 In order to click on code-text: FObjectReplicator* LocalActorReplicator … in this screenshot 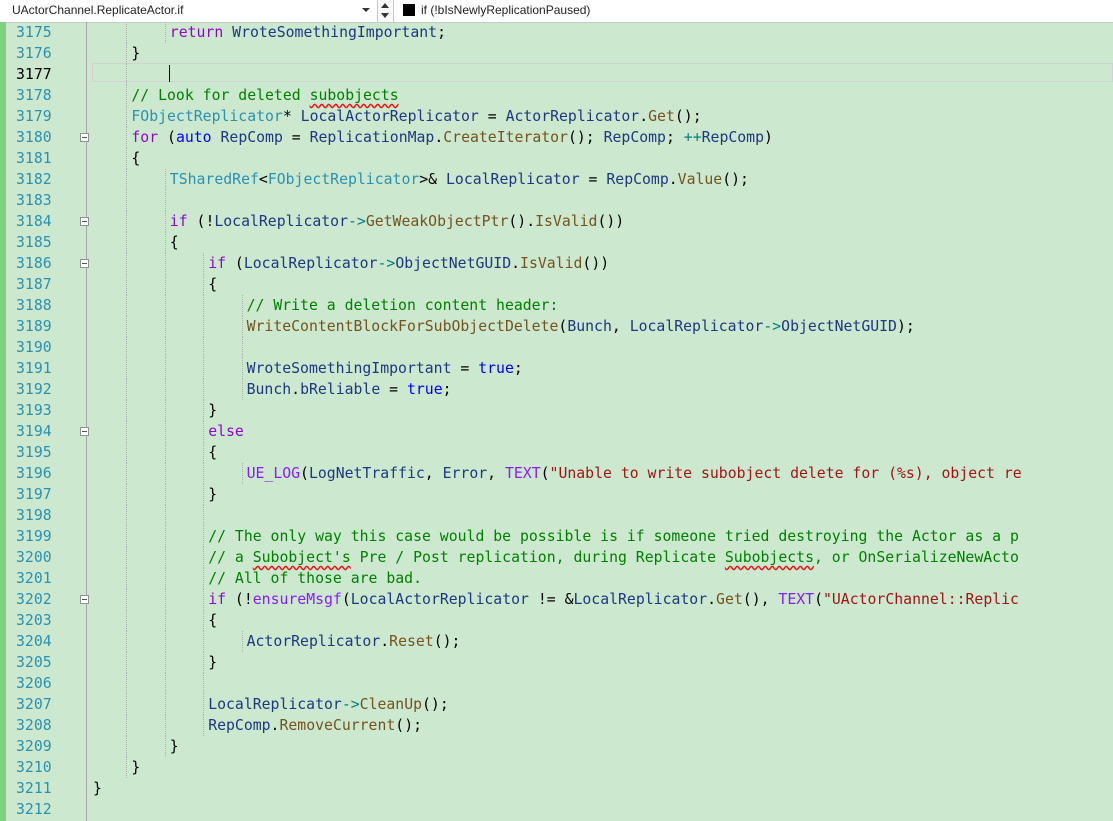, I will do `click(416, 116)`.